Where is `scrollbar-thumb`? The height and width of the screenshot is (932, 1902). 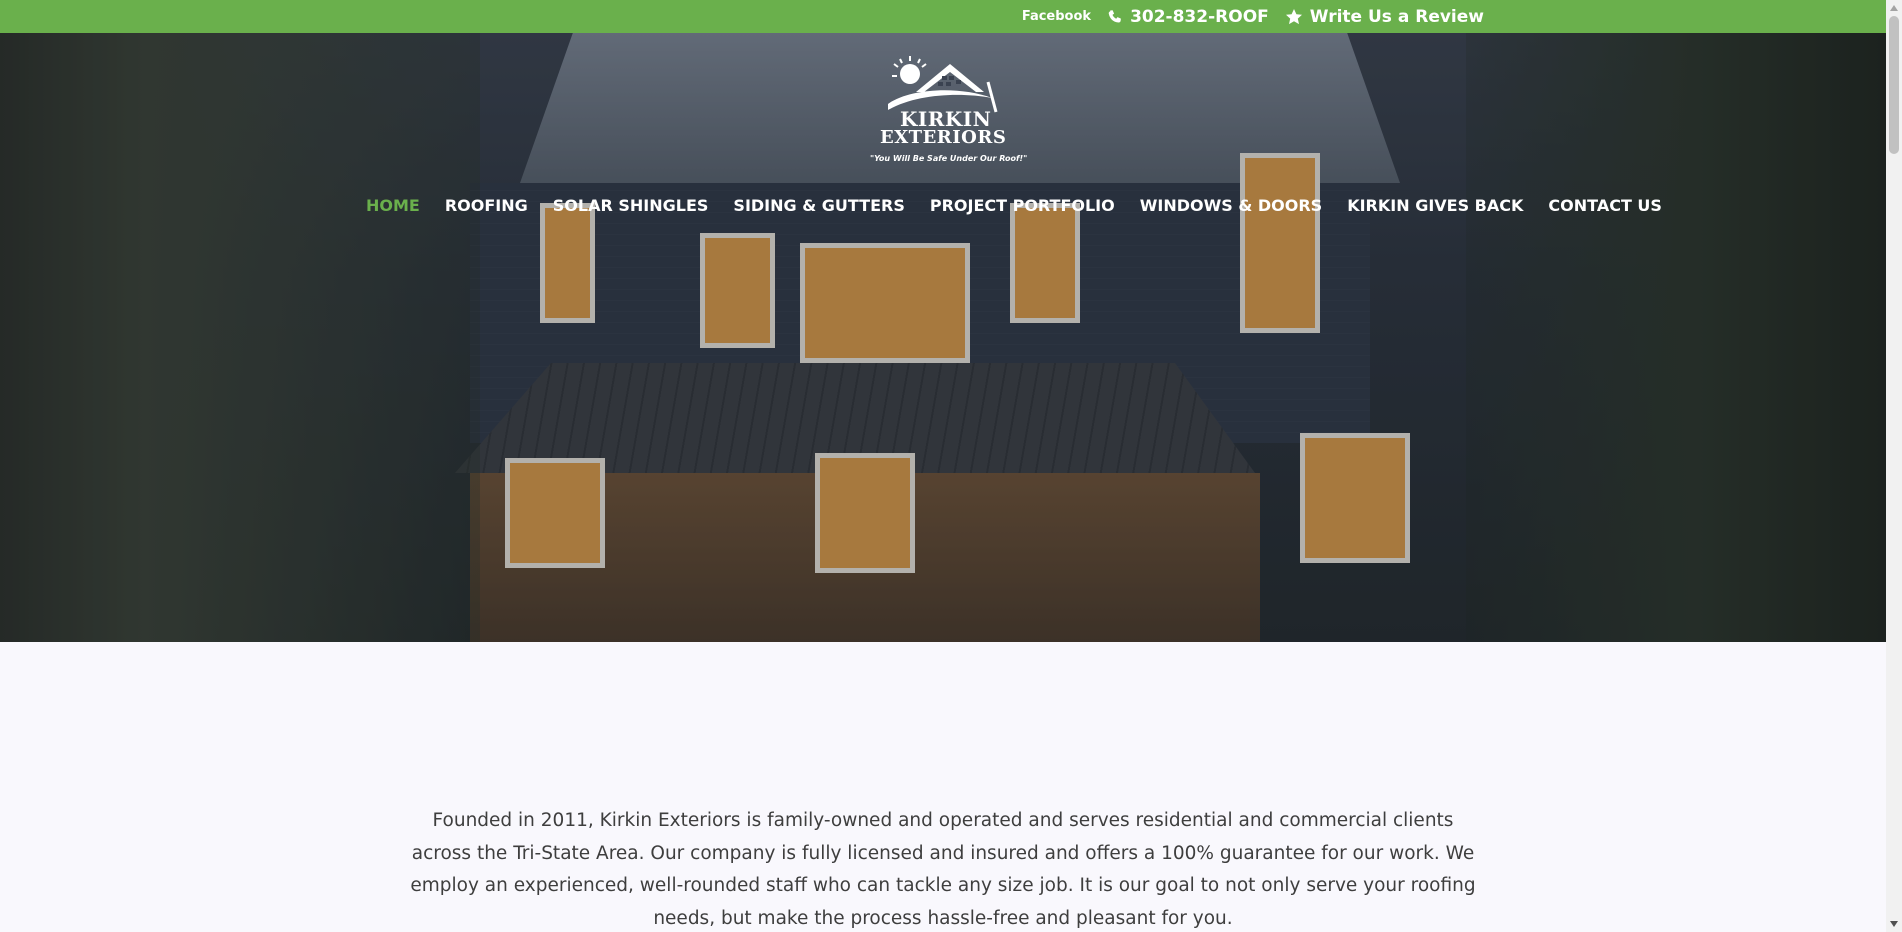
scrollbar-thumb is located at coordinates (1894, 85).